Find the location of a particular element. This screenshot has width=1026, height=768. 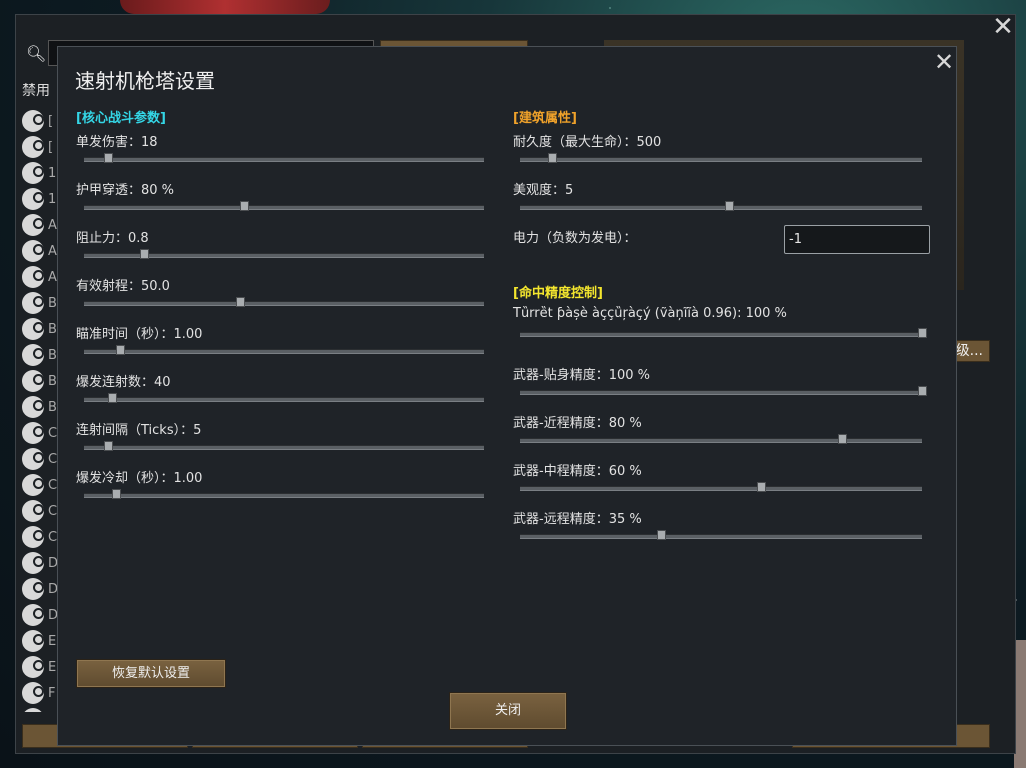

setting-burst-cooldown-slider is located at coordinates (284, 495).